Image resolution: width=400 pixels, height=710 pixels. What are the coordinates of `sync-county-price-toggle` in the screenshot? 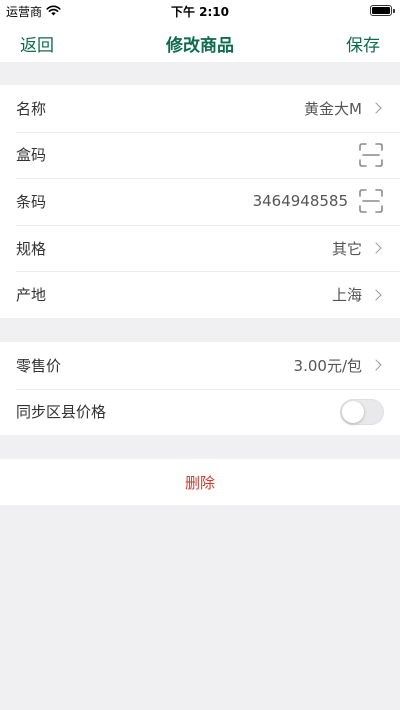 It's located at (362, 411).